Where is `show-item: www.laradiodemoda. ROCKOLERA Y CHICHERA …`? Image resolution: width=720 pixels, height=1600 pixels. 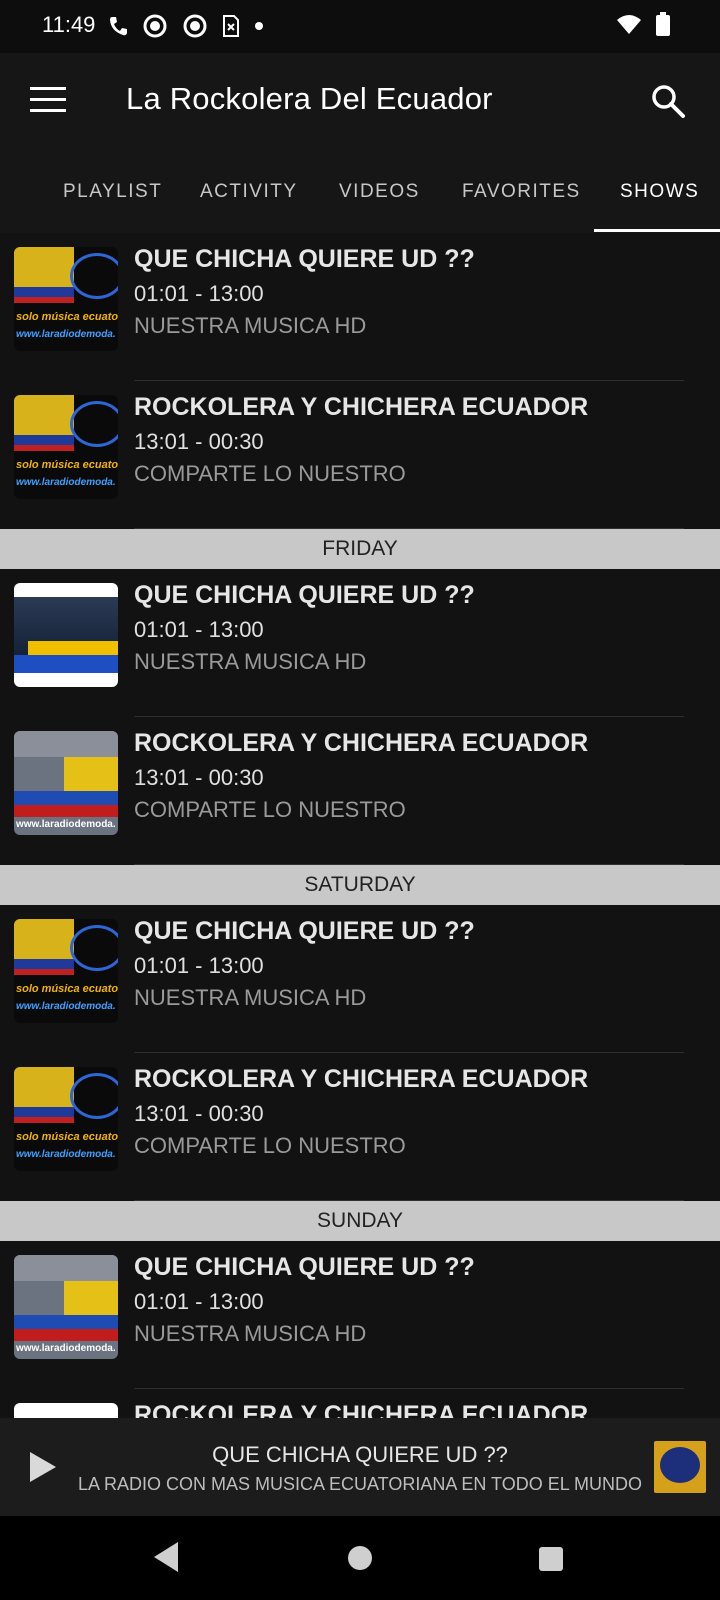
show-item: www.laradiodemoda. ROCKOLERA Y CHICHERA … is located at coordinates (360, 791).